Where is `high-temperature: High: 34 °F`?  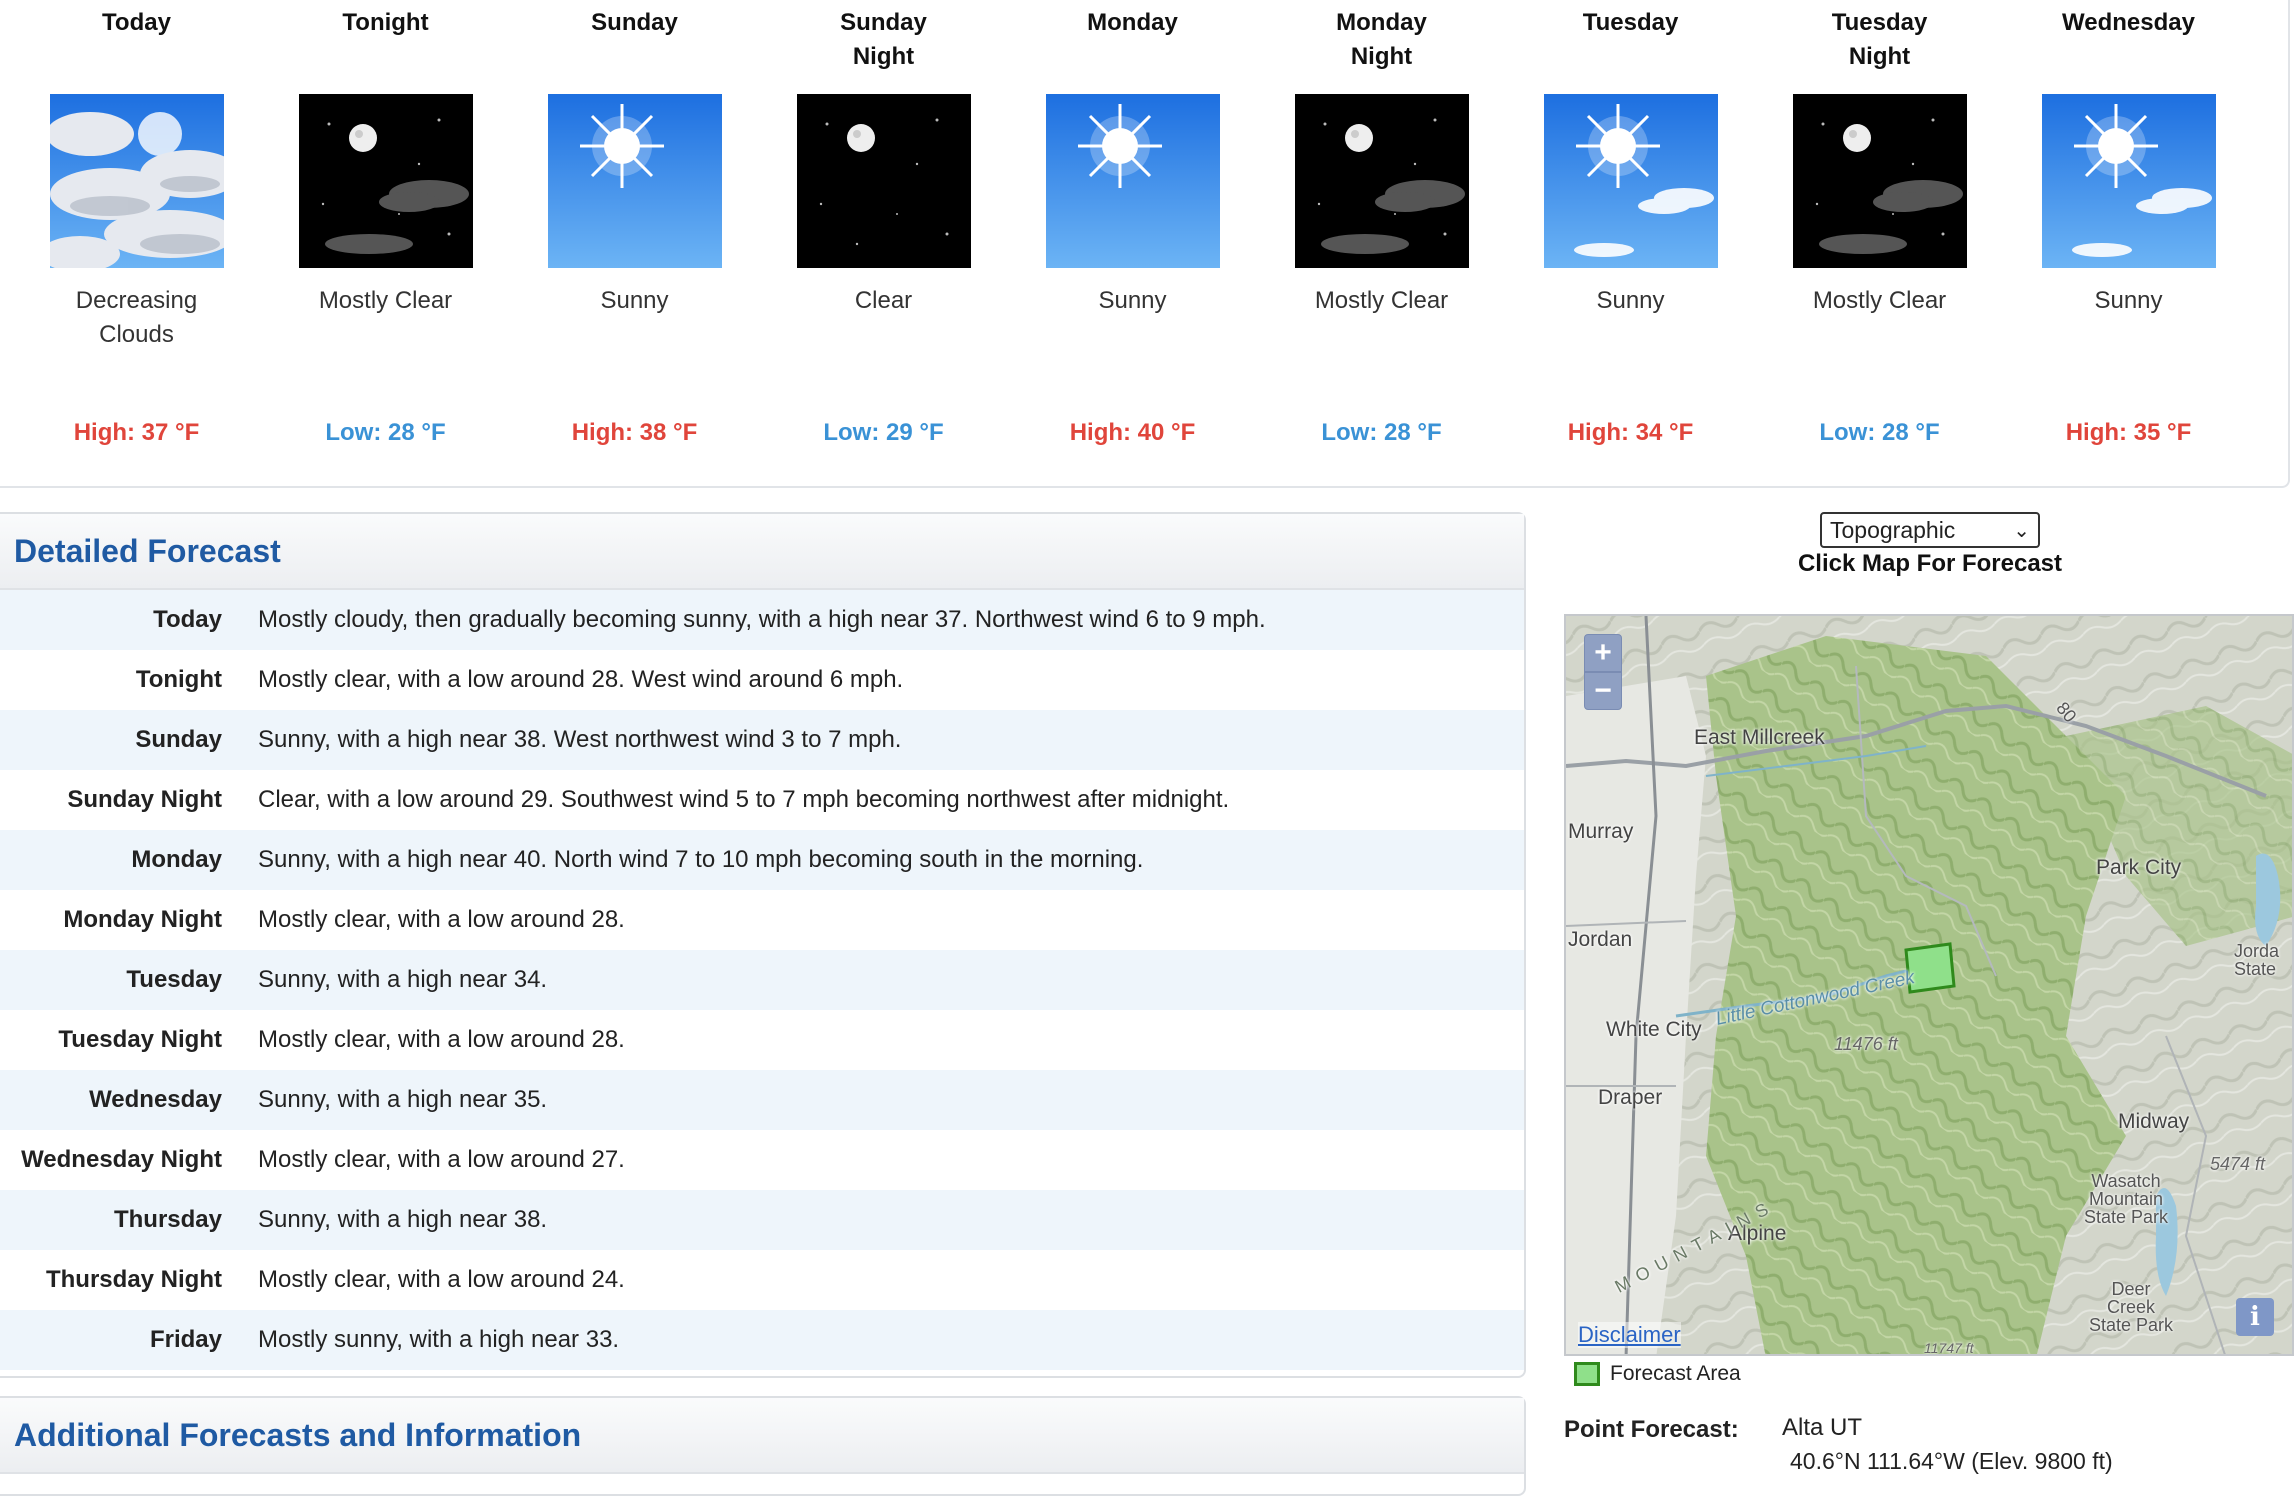 high-temperature: High: 34 °F is located at coordinates (1630, 432).